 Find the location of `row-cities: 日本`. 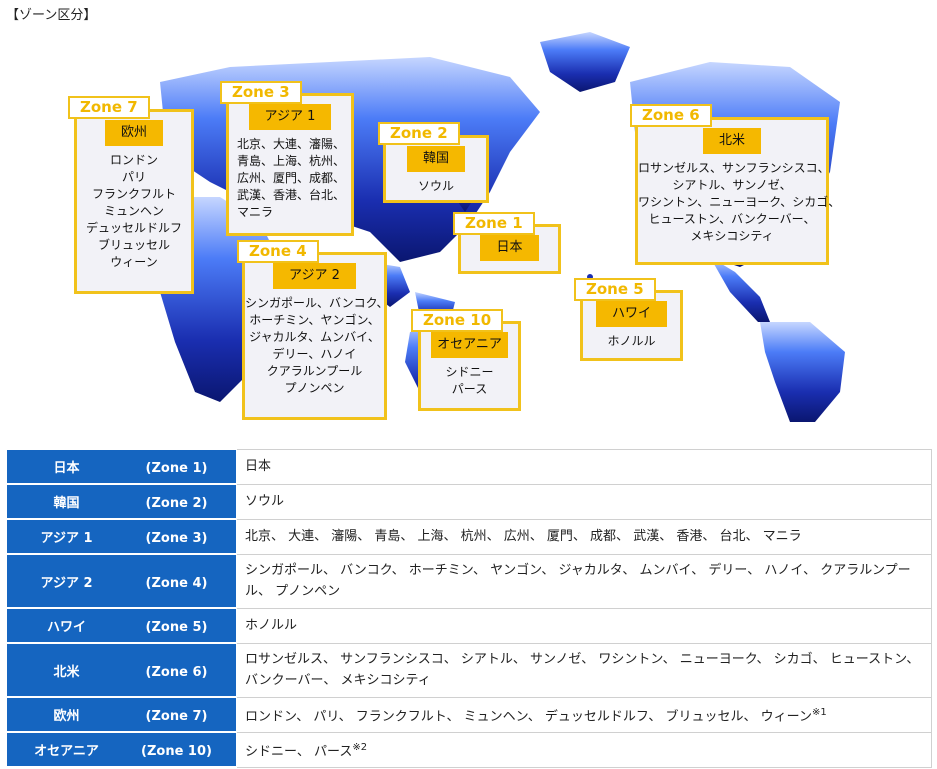

row-cities: 日本 is located at coordinates (584, 467).